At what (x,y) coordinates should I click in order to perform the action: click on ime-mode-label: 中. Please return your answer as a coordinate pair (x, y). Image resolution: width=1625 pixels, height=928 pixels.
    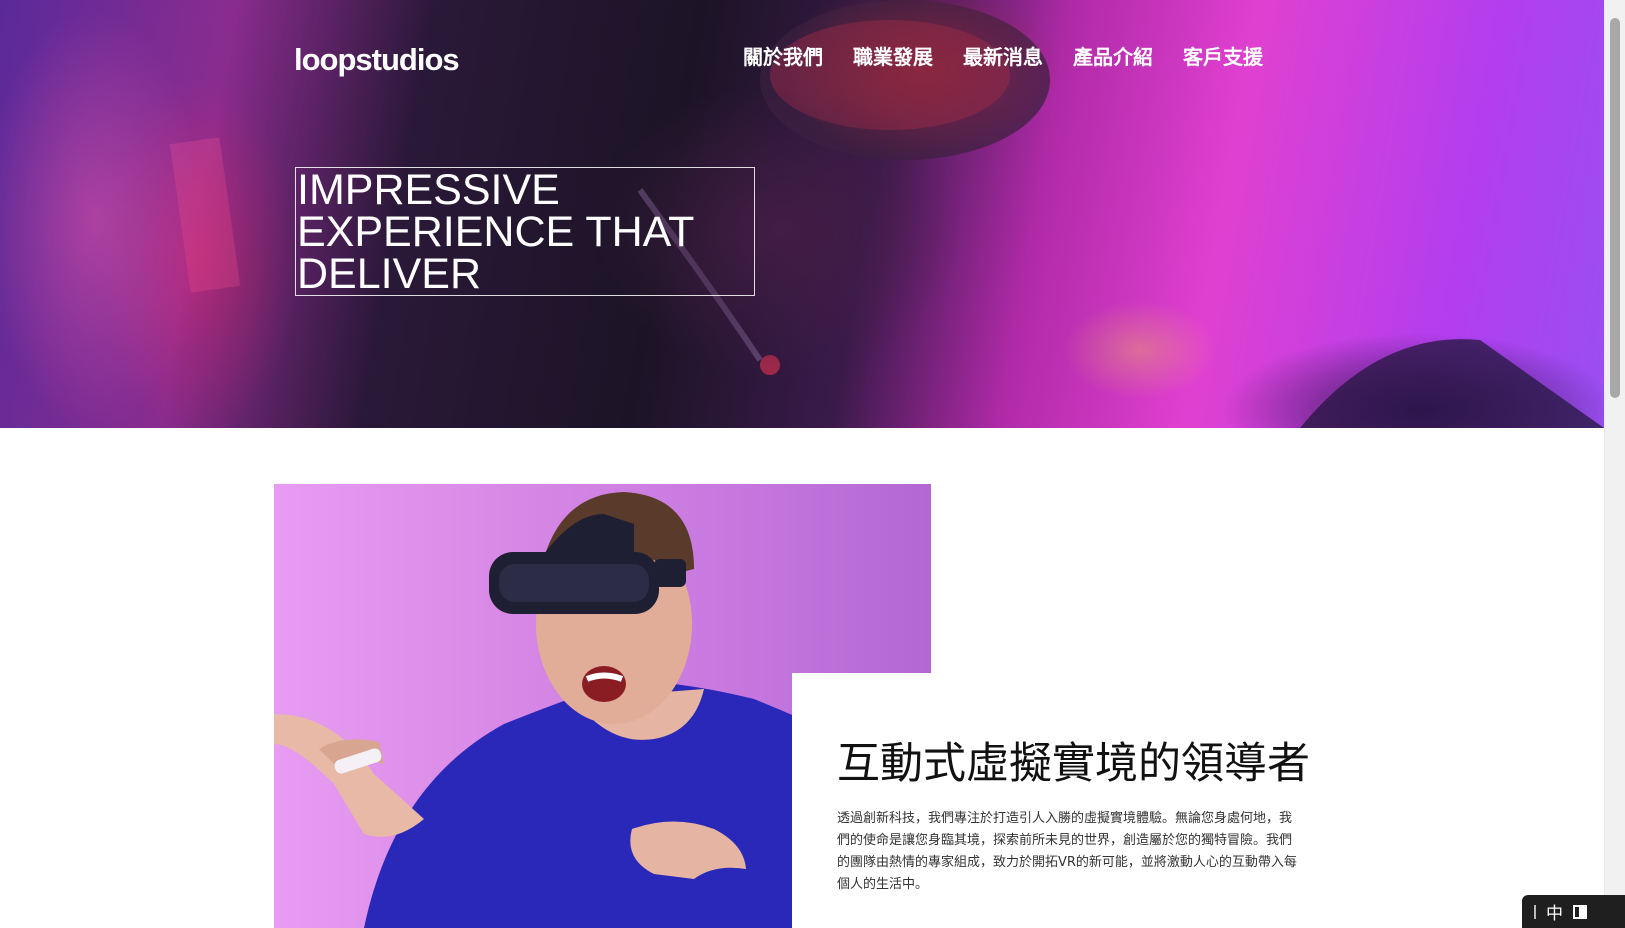
    Looking at the image, I should click on (1554, 911).